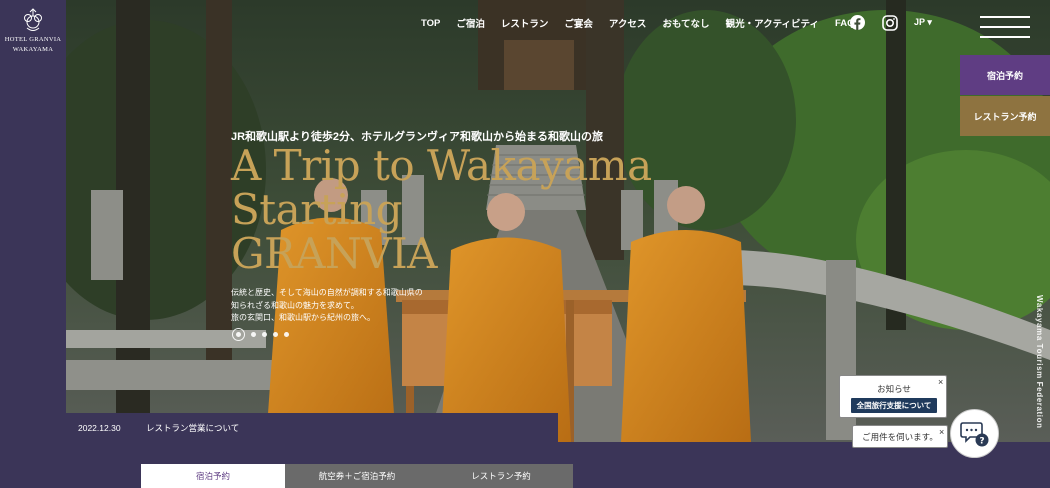 This screenshot has height=488, width=1050. What do you see at coordinates (430, 23) in the screenshot?
I see `nav-top: TOP` at bounding box center [430, 23].